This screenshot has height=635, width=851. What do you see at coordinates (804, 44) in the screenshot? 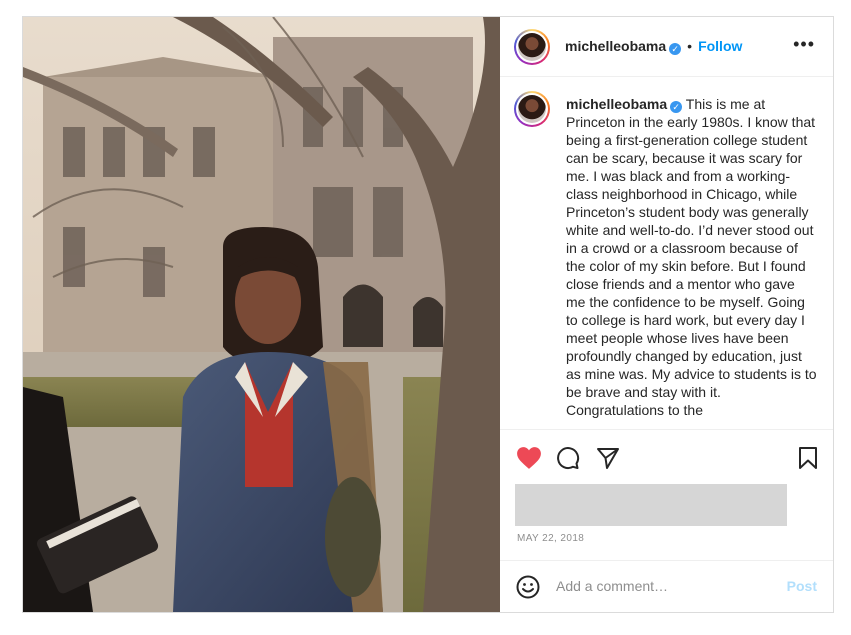
I see `more-options-icon: •••` at bounding box center [804, 44].